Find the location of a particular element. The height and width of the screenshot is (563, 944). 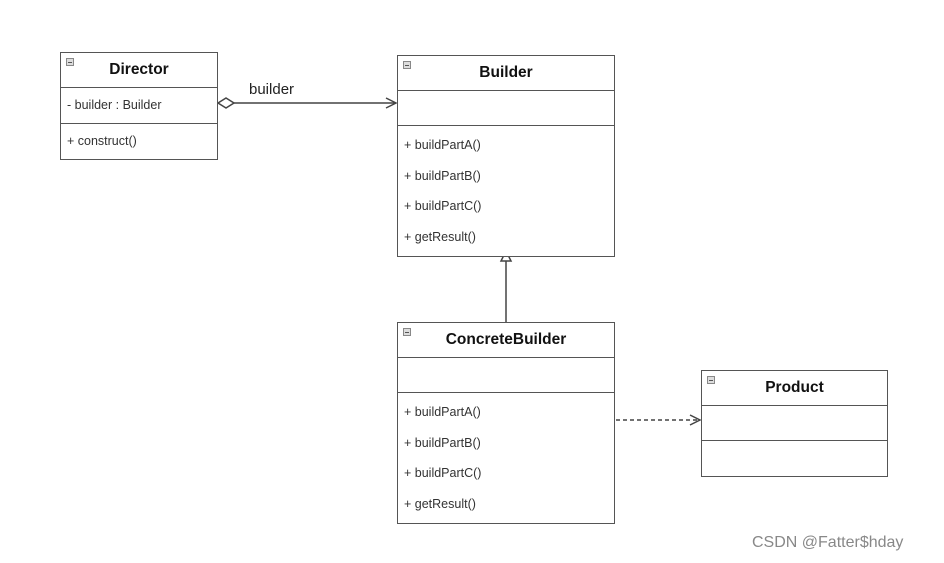

class-director: Director - builder : Builder + construct() is located at coordinates (139, 106).